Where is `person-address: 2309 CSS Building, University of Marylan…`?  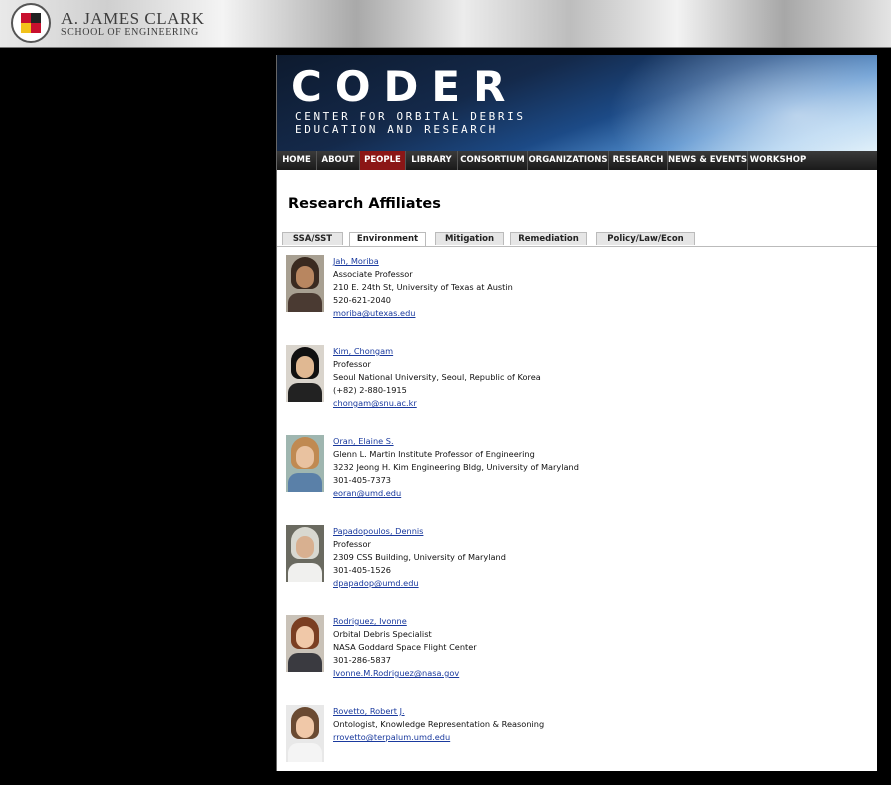
person-address: 2309 CSS Building, University of Marylan… is located at coordinates (419, 557).